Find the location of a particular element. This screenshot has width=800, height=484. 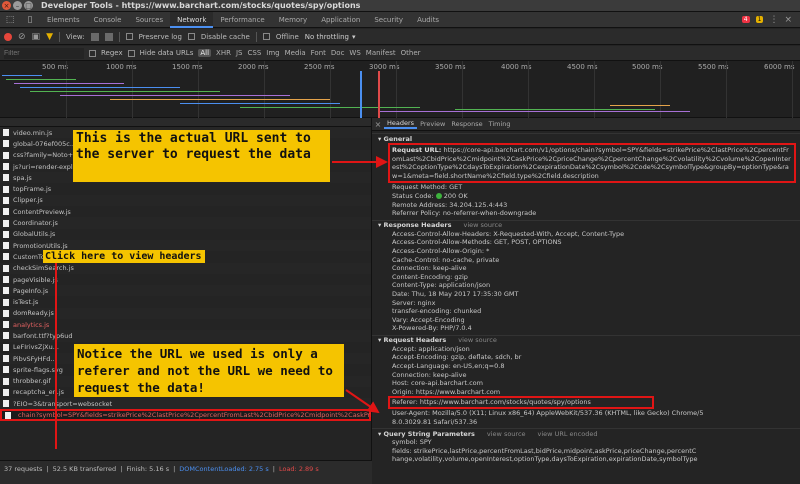

request-name: ?EIO=3&transport=websocket is located at coordinates (63, 403).